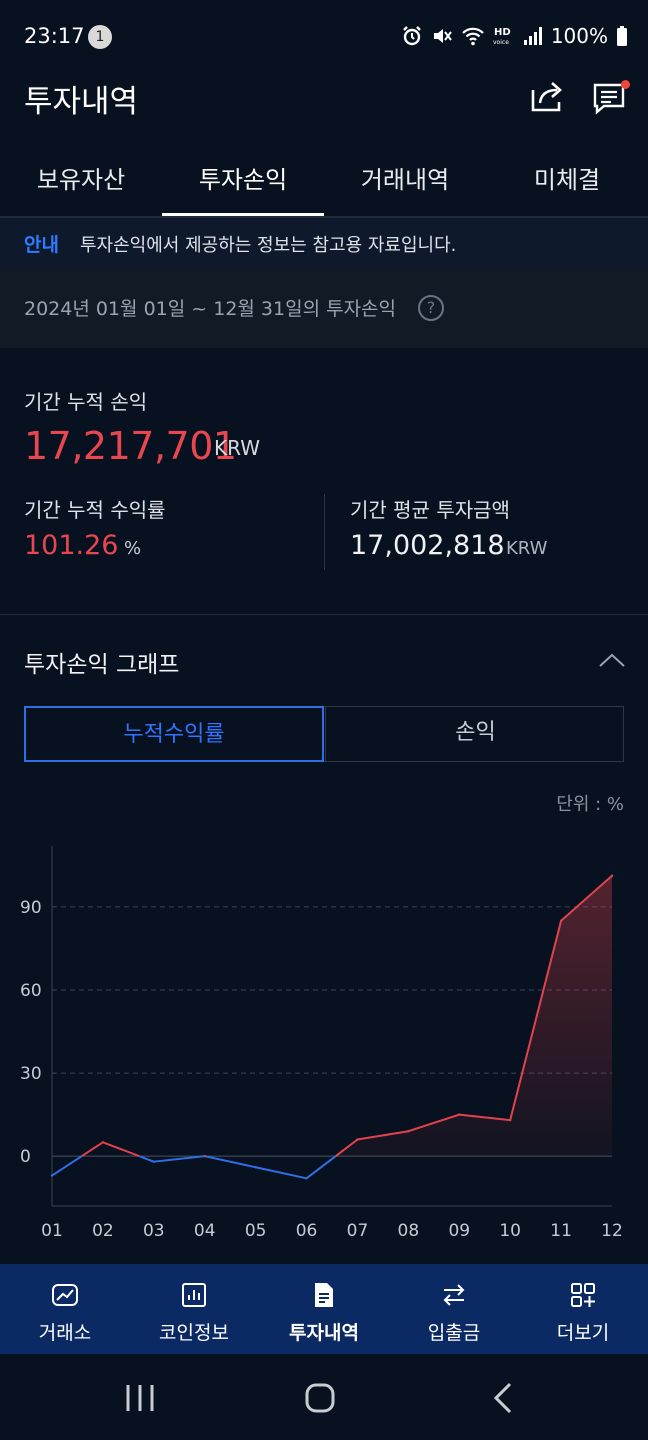  What do you see at coordinates (324, 110) in the screenshot?
I see `app-header: 투자내역` at bounding box center [324, 110].